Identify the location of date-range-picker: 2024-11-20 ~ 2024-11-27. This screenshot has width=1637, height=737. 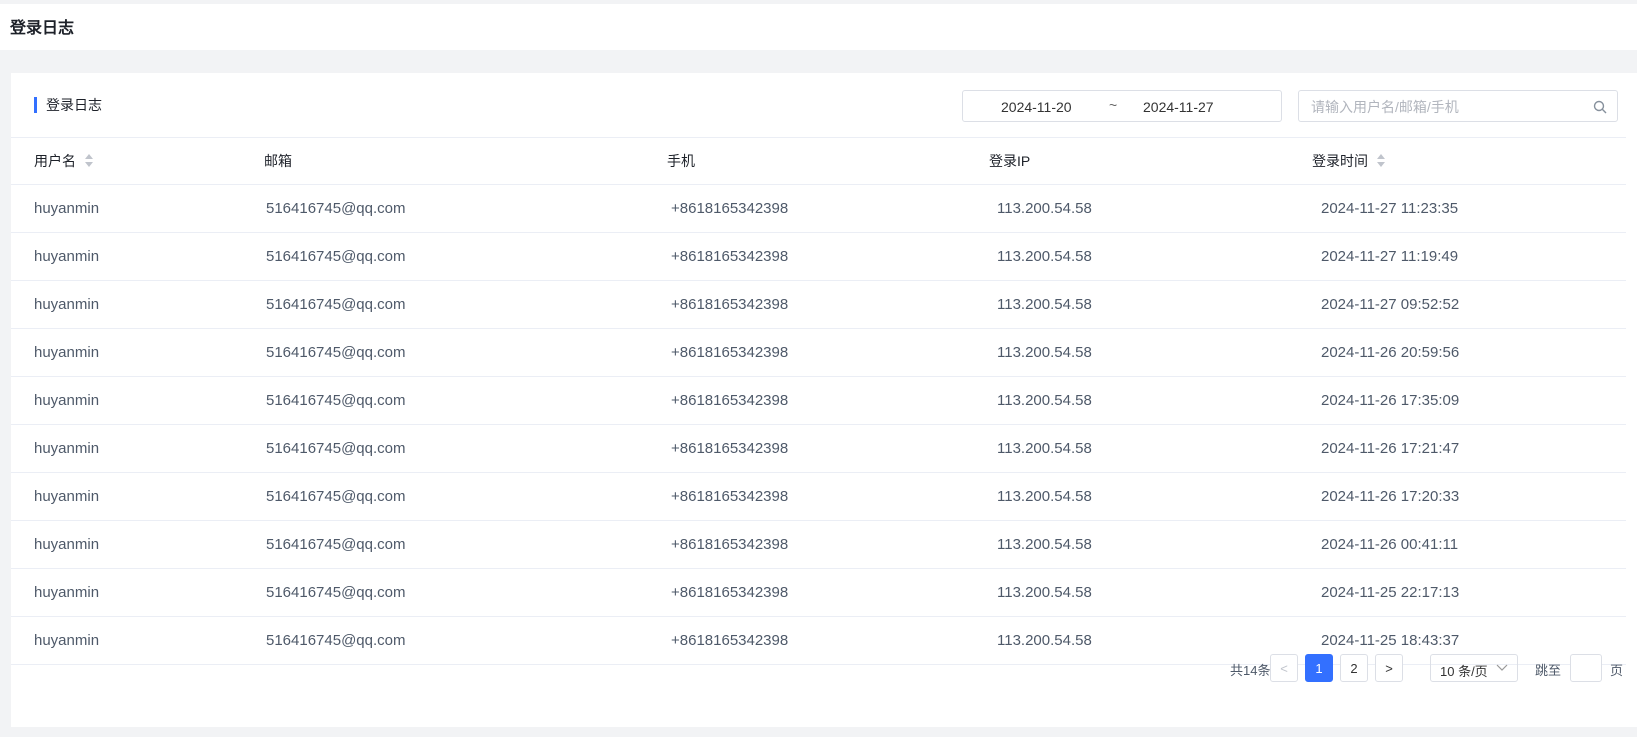
(1122, 106).